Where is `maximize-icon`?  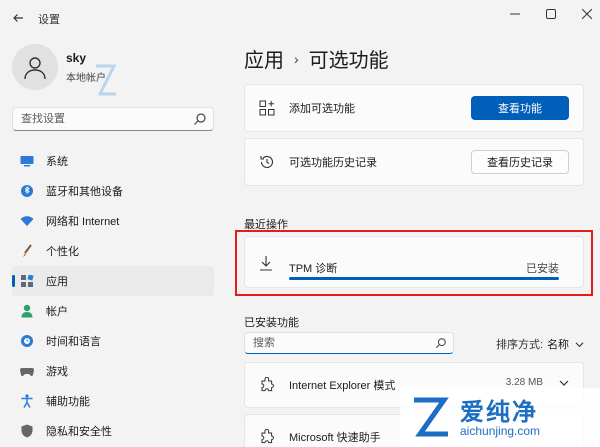 maximize-icon is located at coordinates (551, 14).